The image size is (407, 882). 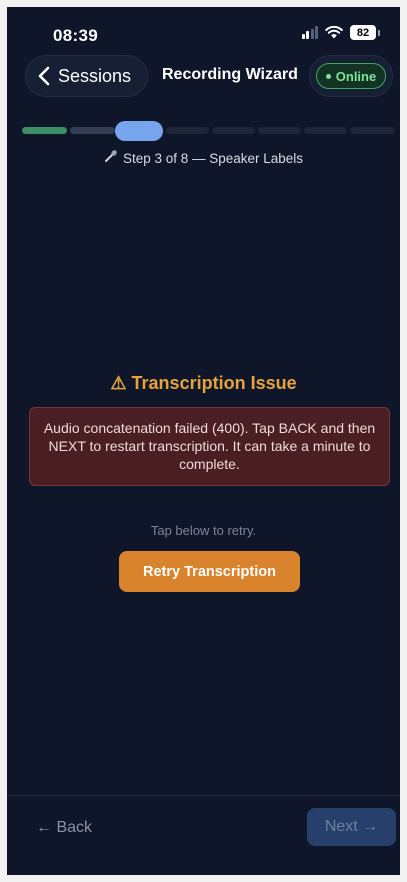 What do you see at coordinates (325, 130) in the screenshot?
I see `step-7-segment` at bounding box center [325, 130].